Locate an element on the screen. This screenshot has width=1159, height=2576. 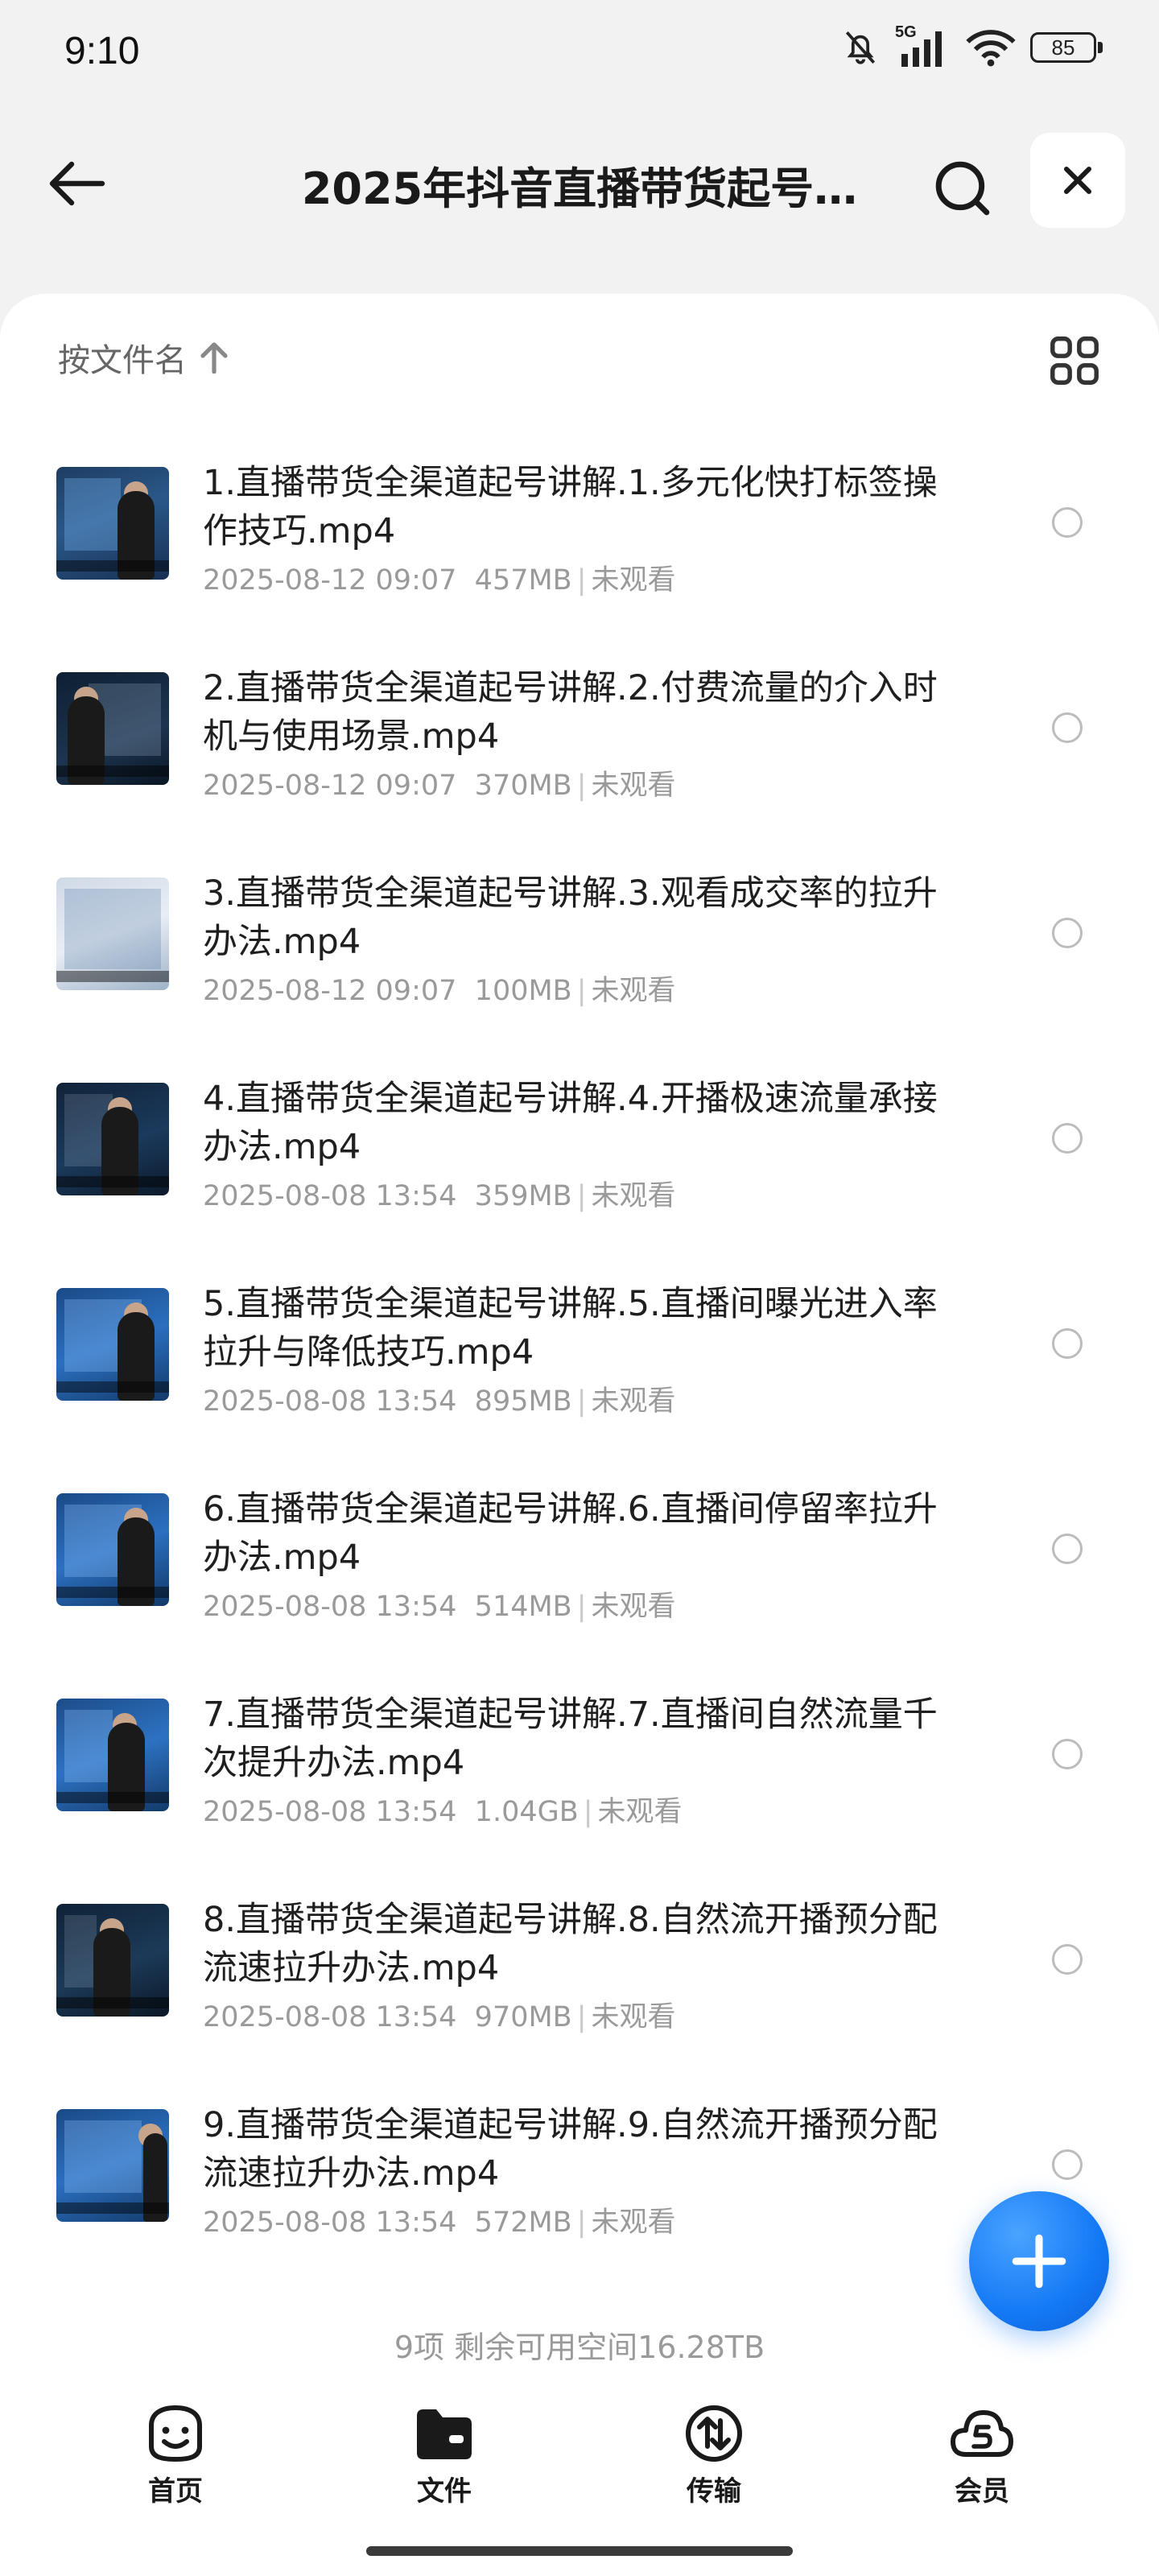
file-size: 457MB is located at coordinates (523, 580).